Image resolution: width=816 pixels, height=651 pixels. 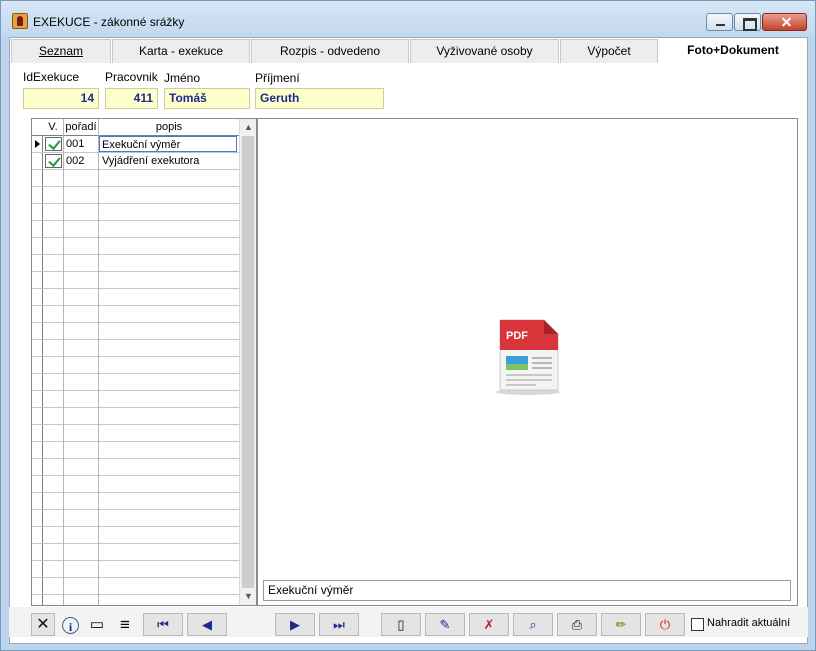 I want to click on scanner-icon: ▭, so click(x=97, y=625).